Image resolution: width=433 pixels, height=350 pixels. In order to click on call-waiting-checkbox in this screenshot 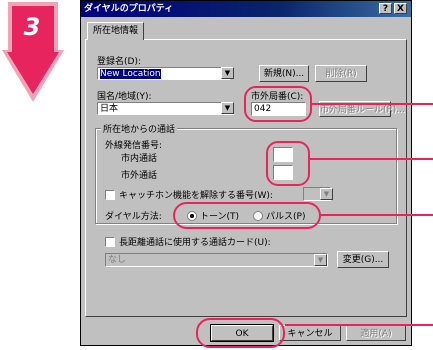, I will do `click(110, 195)`.